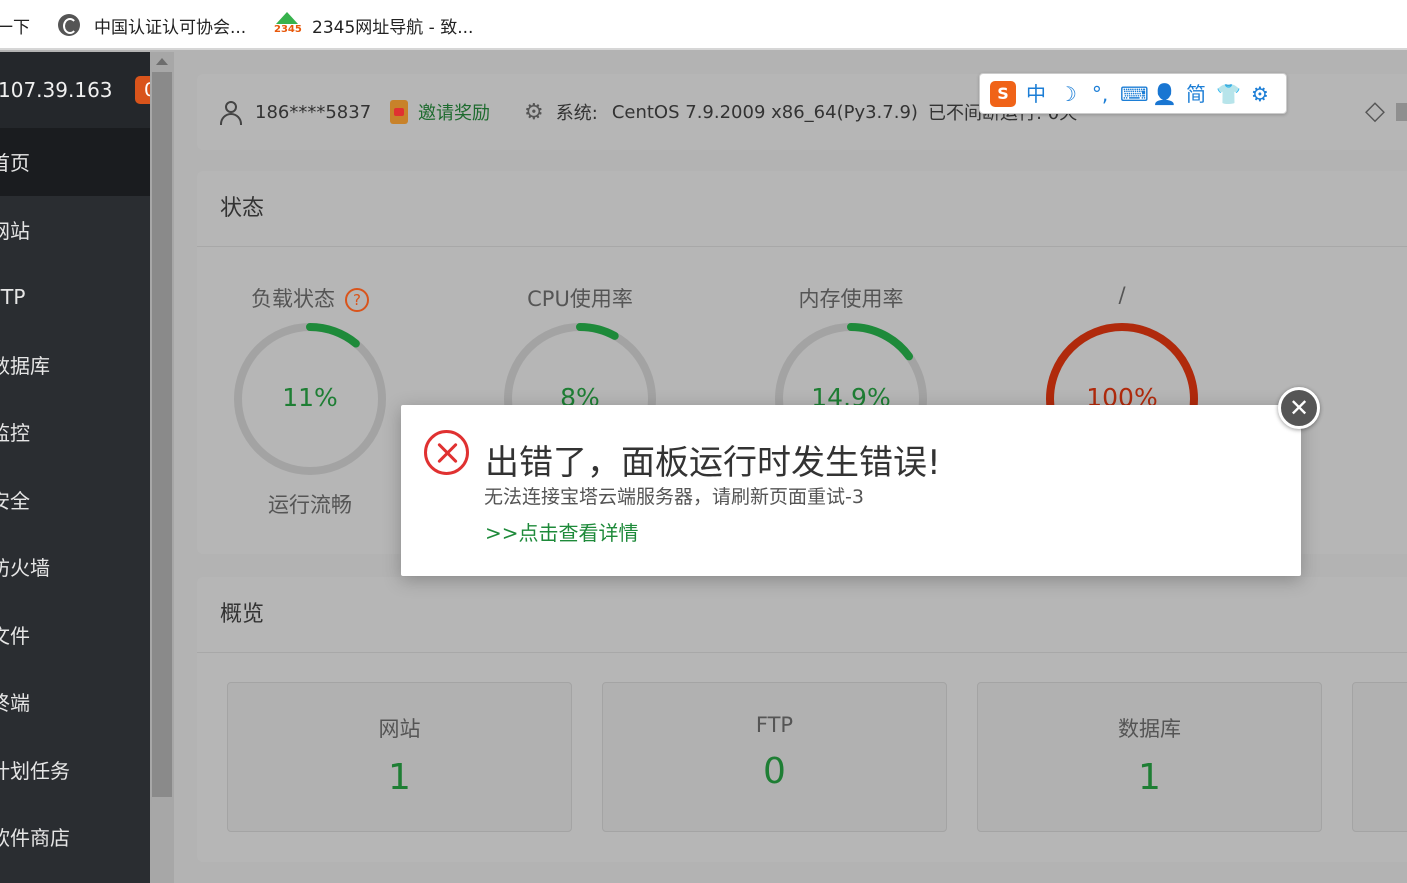 This screenshot has width=1407, height=883. Describe the element at coordinates (35, 770) in the screenshot. I see `sidebar-item-label: 计划任务` at that location.